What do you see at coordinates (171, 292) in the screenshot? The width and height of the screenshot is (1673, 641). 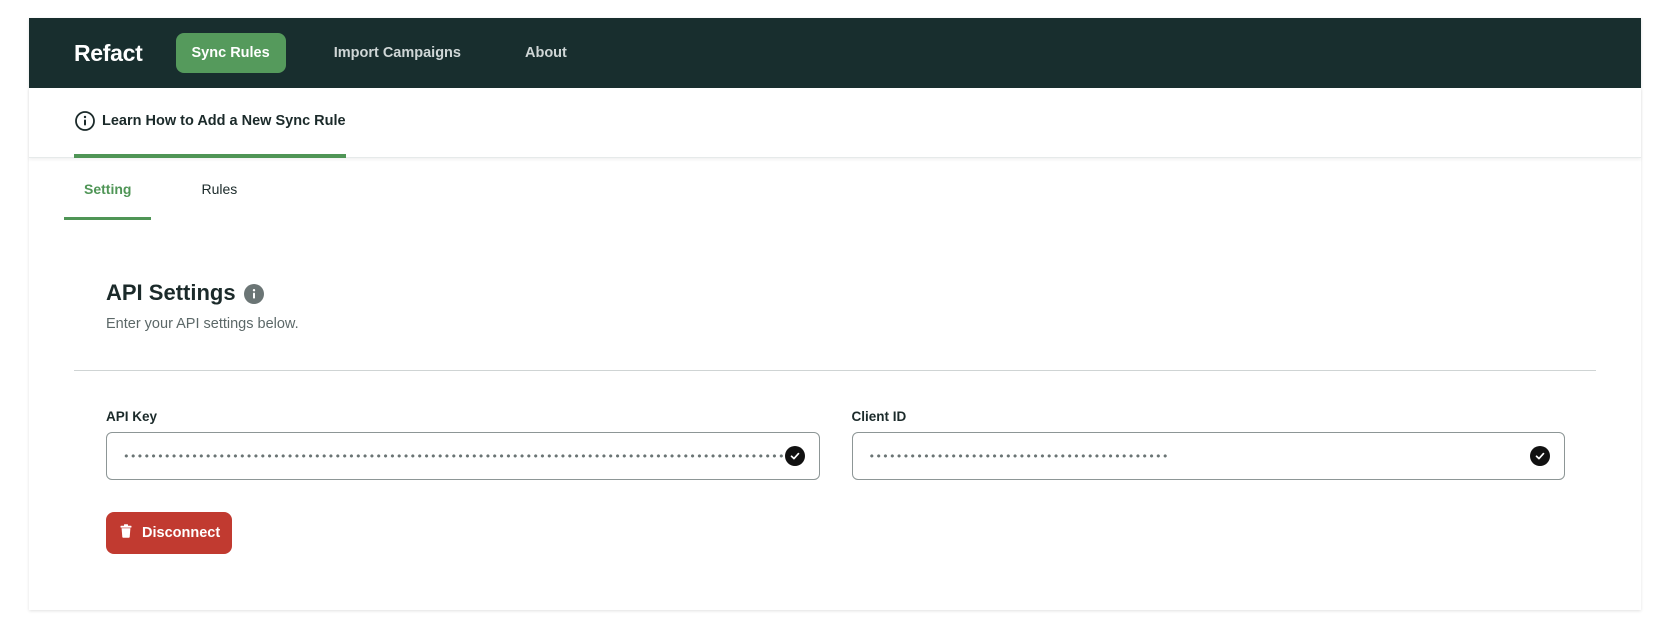 I see `section-title: API Settings` at bounding box center [171, 292].